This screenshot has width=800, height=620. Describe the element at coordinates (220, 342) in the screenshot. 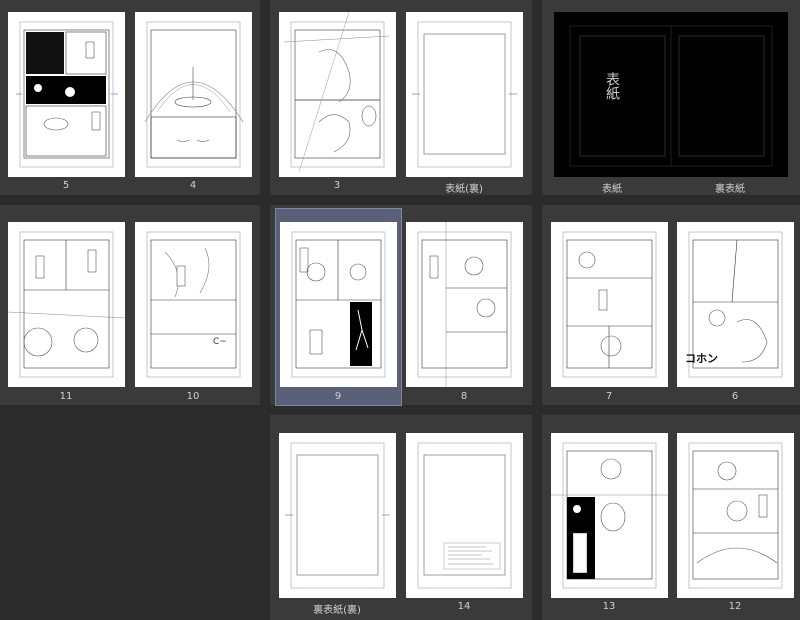

I see `svg-text: C~` at that location.